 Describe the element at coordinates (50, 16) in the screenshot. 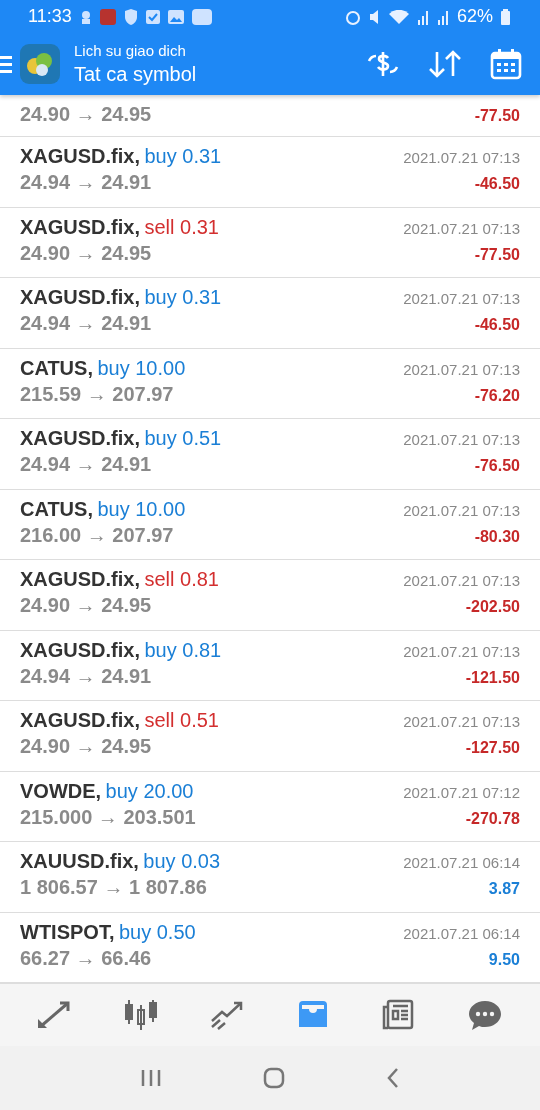

I see `status-time: 11:33` at that location.